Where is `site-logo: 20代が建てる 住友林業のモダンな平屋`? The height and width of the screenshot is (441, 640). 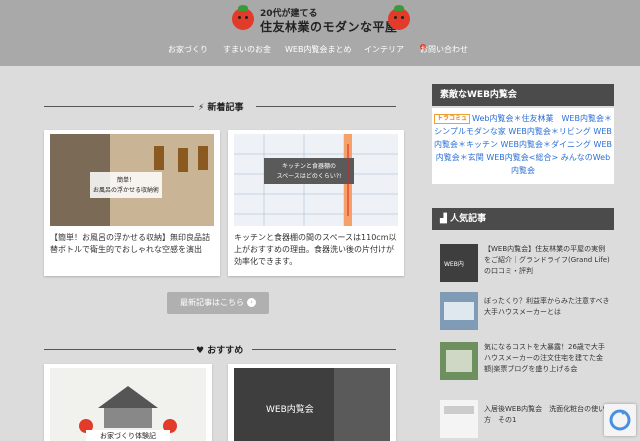 site-logo: 20代が建てる 住友林業のモダンな平屋 is located at coordinates (322, 20).